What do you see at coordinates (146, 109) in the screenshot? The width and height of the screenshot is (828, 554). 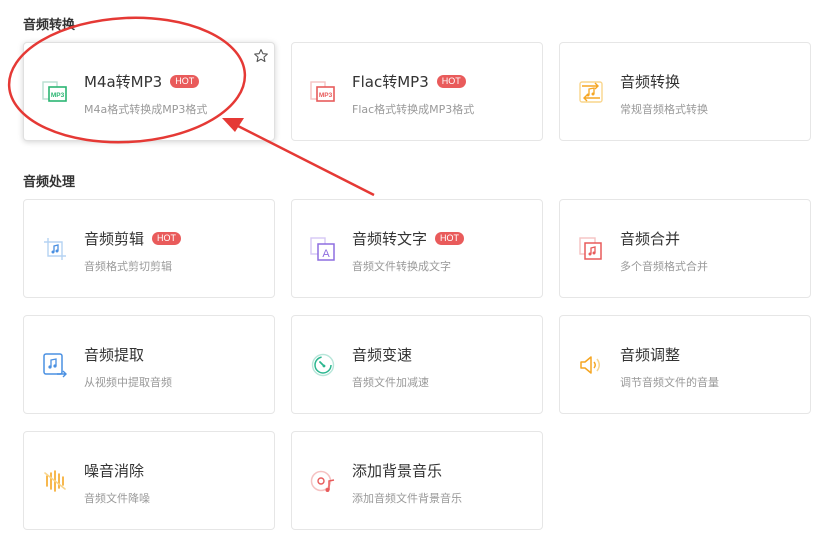 I see `card-description: M4a格式转换成MP3格式` at bounding box center [146, 109].